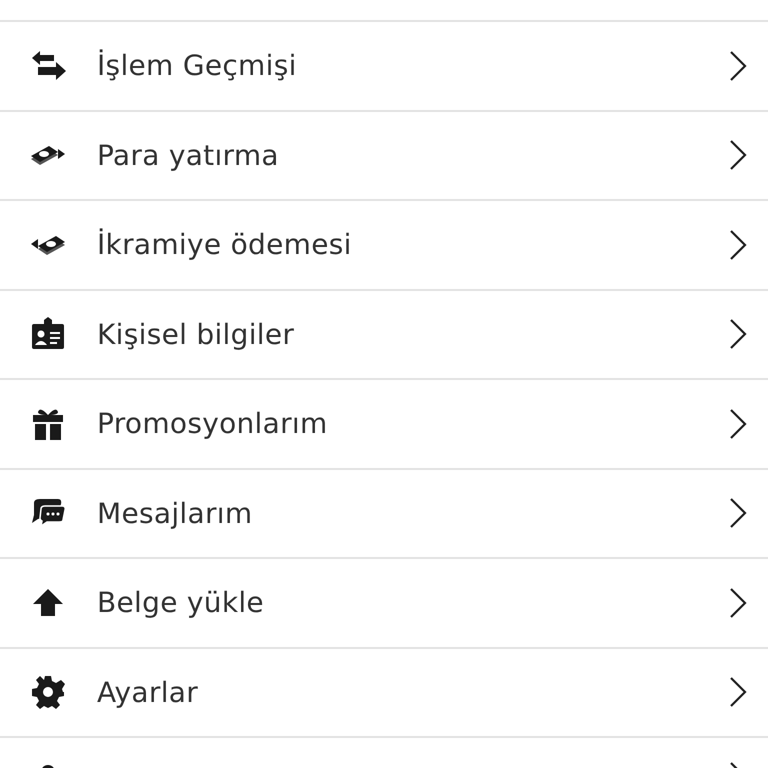  I want to click on menu-item-label: İşlem Geçmişi, so click(412, 65).